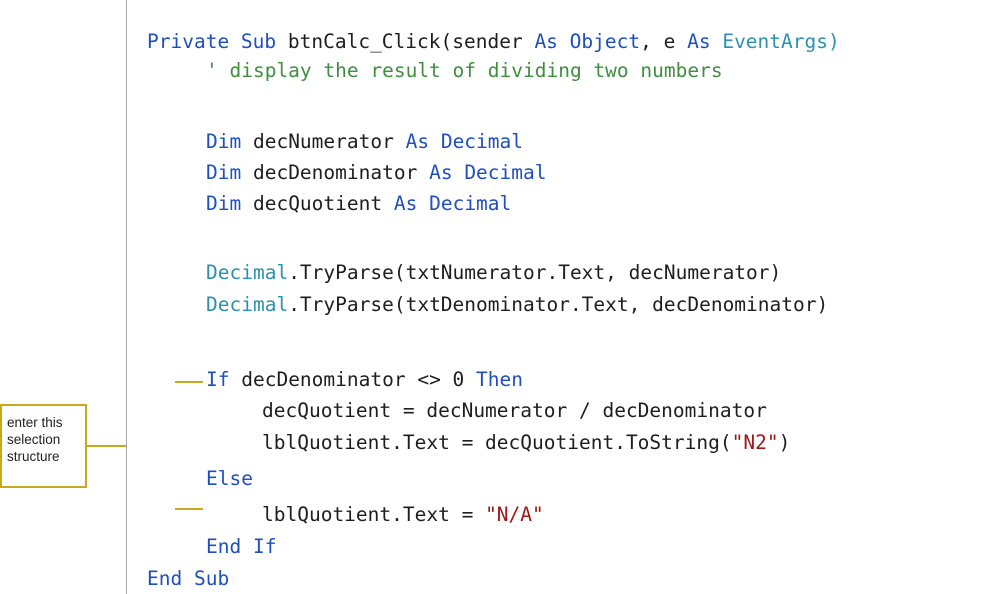  I want to click on code-line-dim-denominator: Dim decDenominator As Decimal, so click(376, 173).